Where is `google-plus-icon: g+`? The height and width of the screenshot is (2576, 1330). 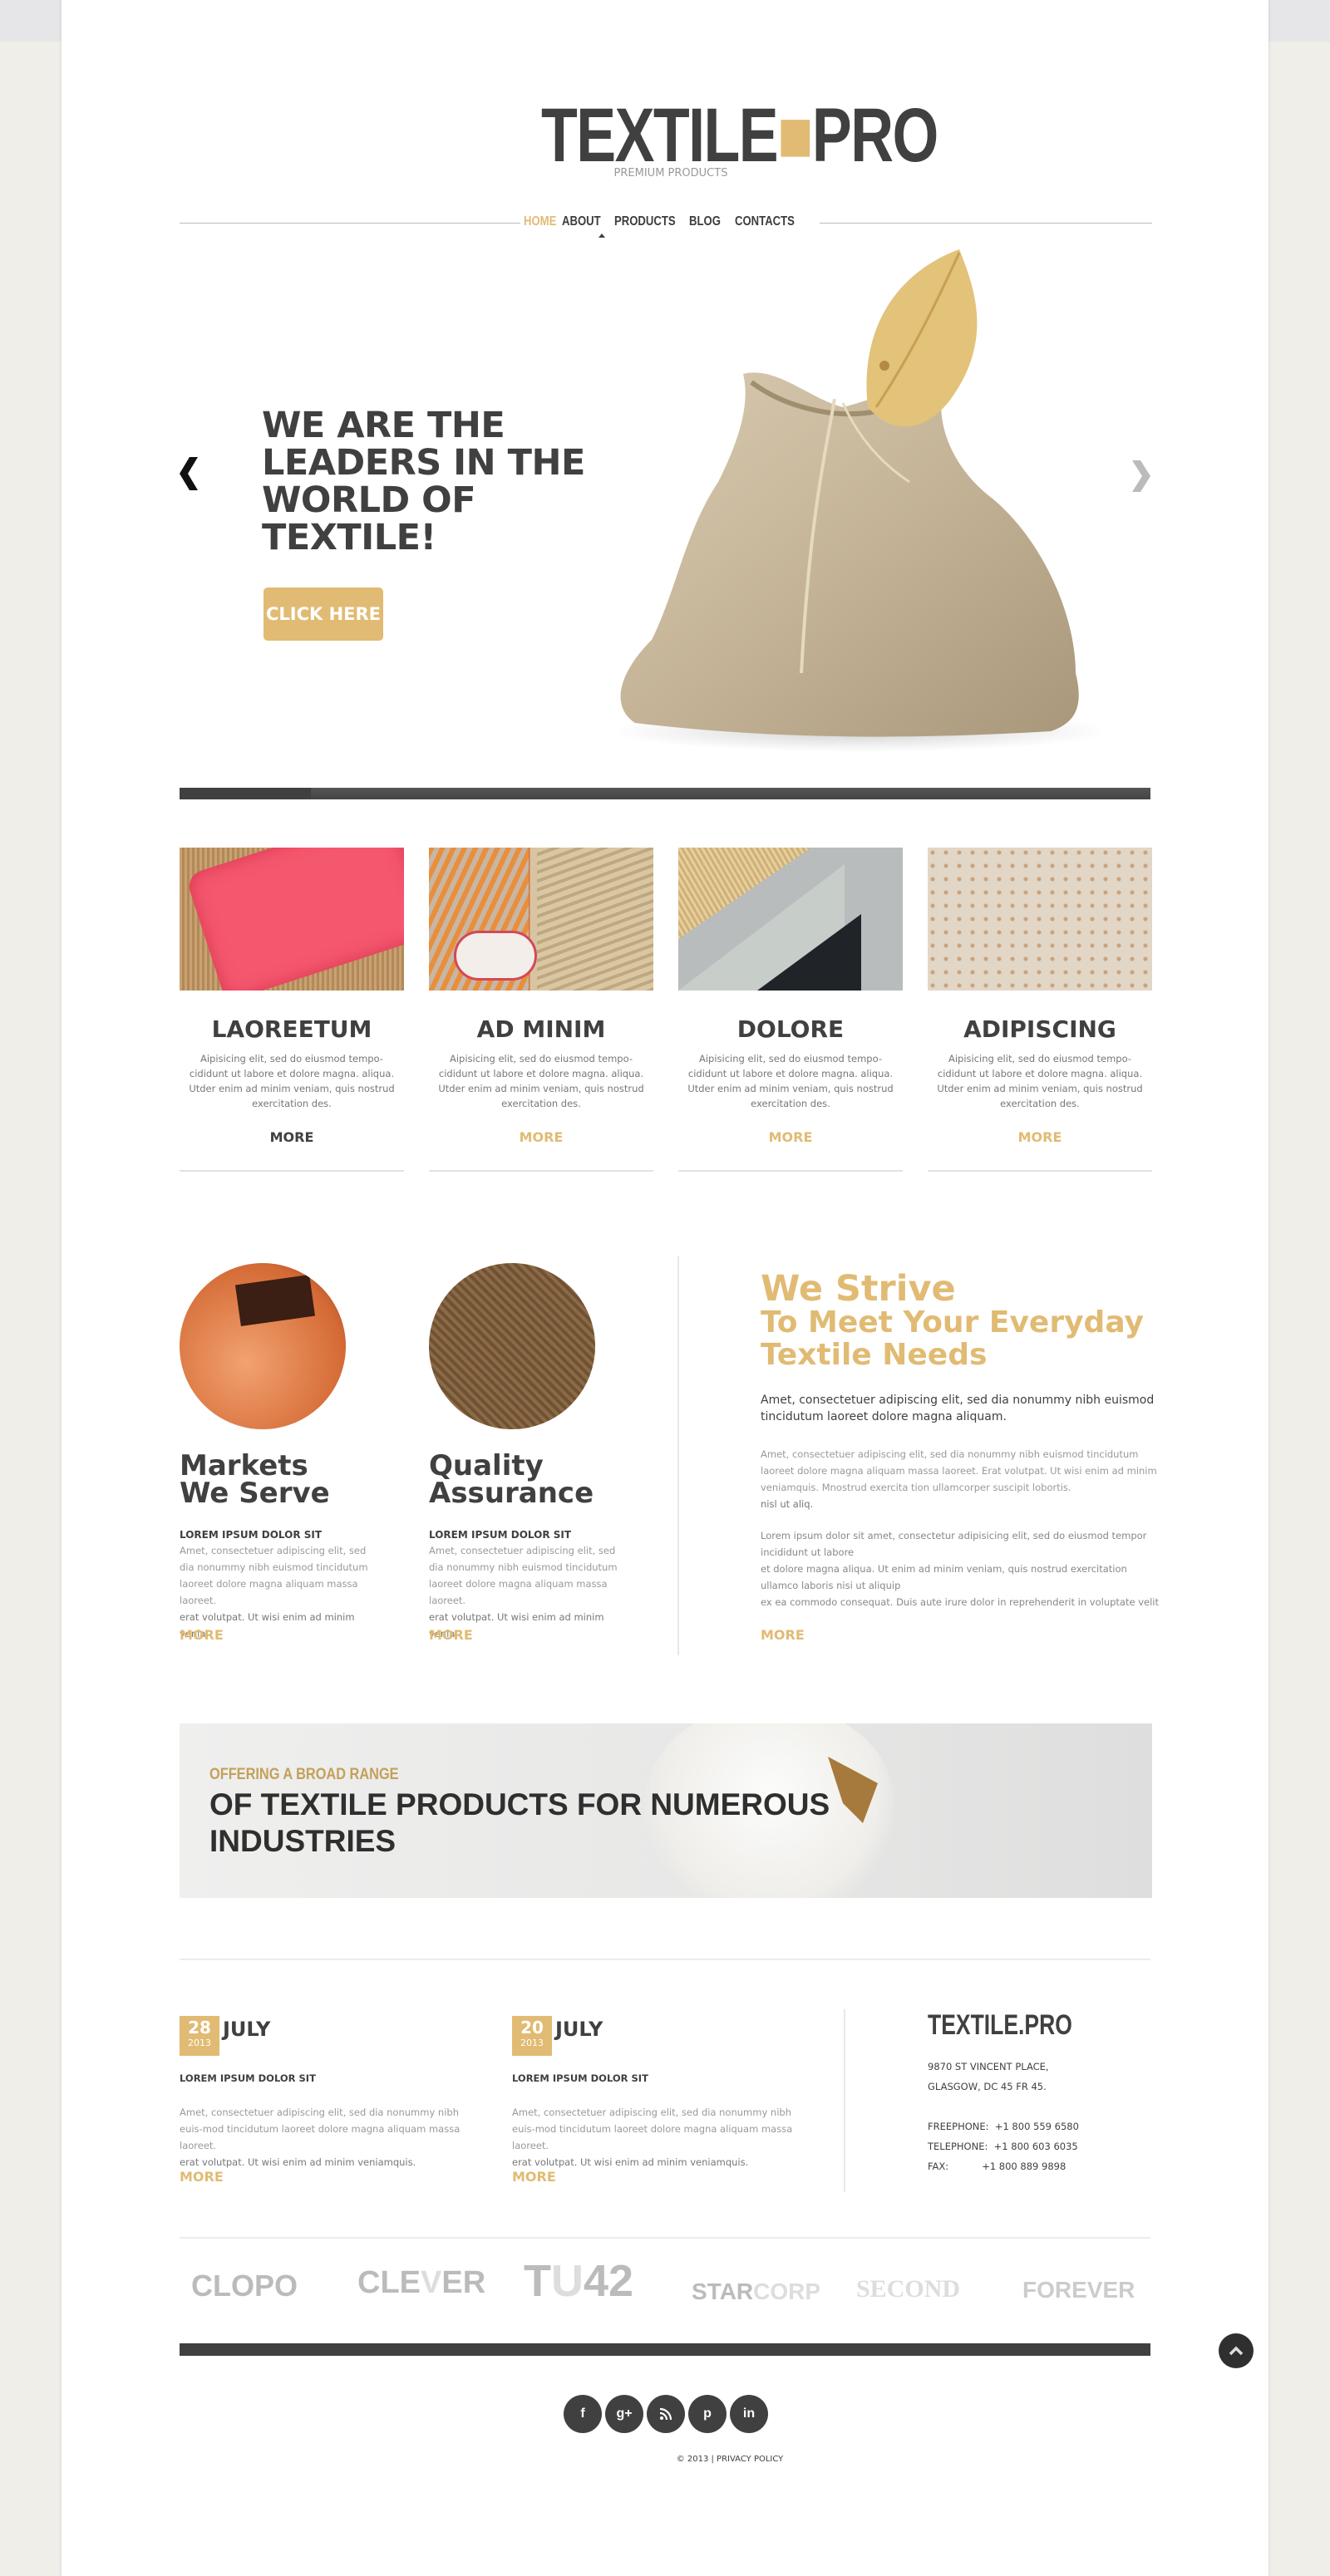 google-plus-icon: g+ is located at coordinates (624, 2413).